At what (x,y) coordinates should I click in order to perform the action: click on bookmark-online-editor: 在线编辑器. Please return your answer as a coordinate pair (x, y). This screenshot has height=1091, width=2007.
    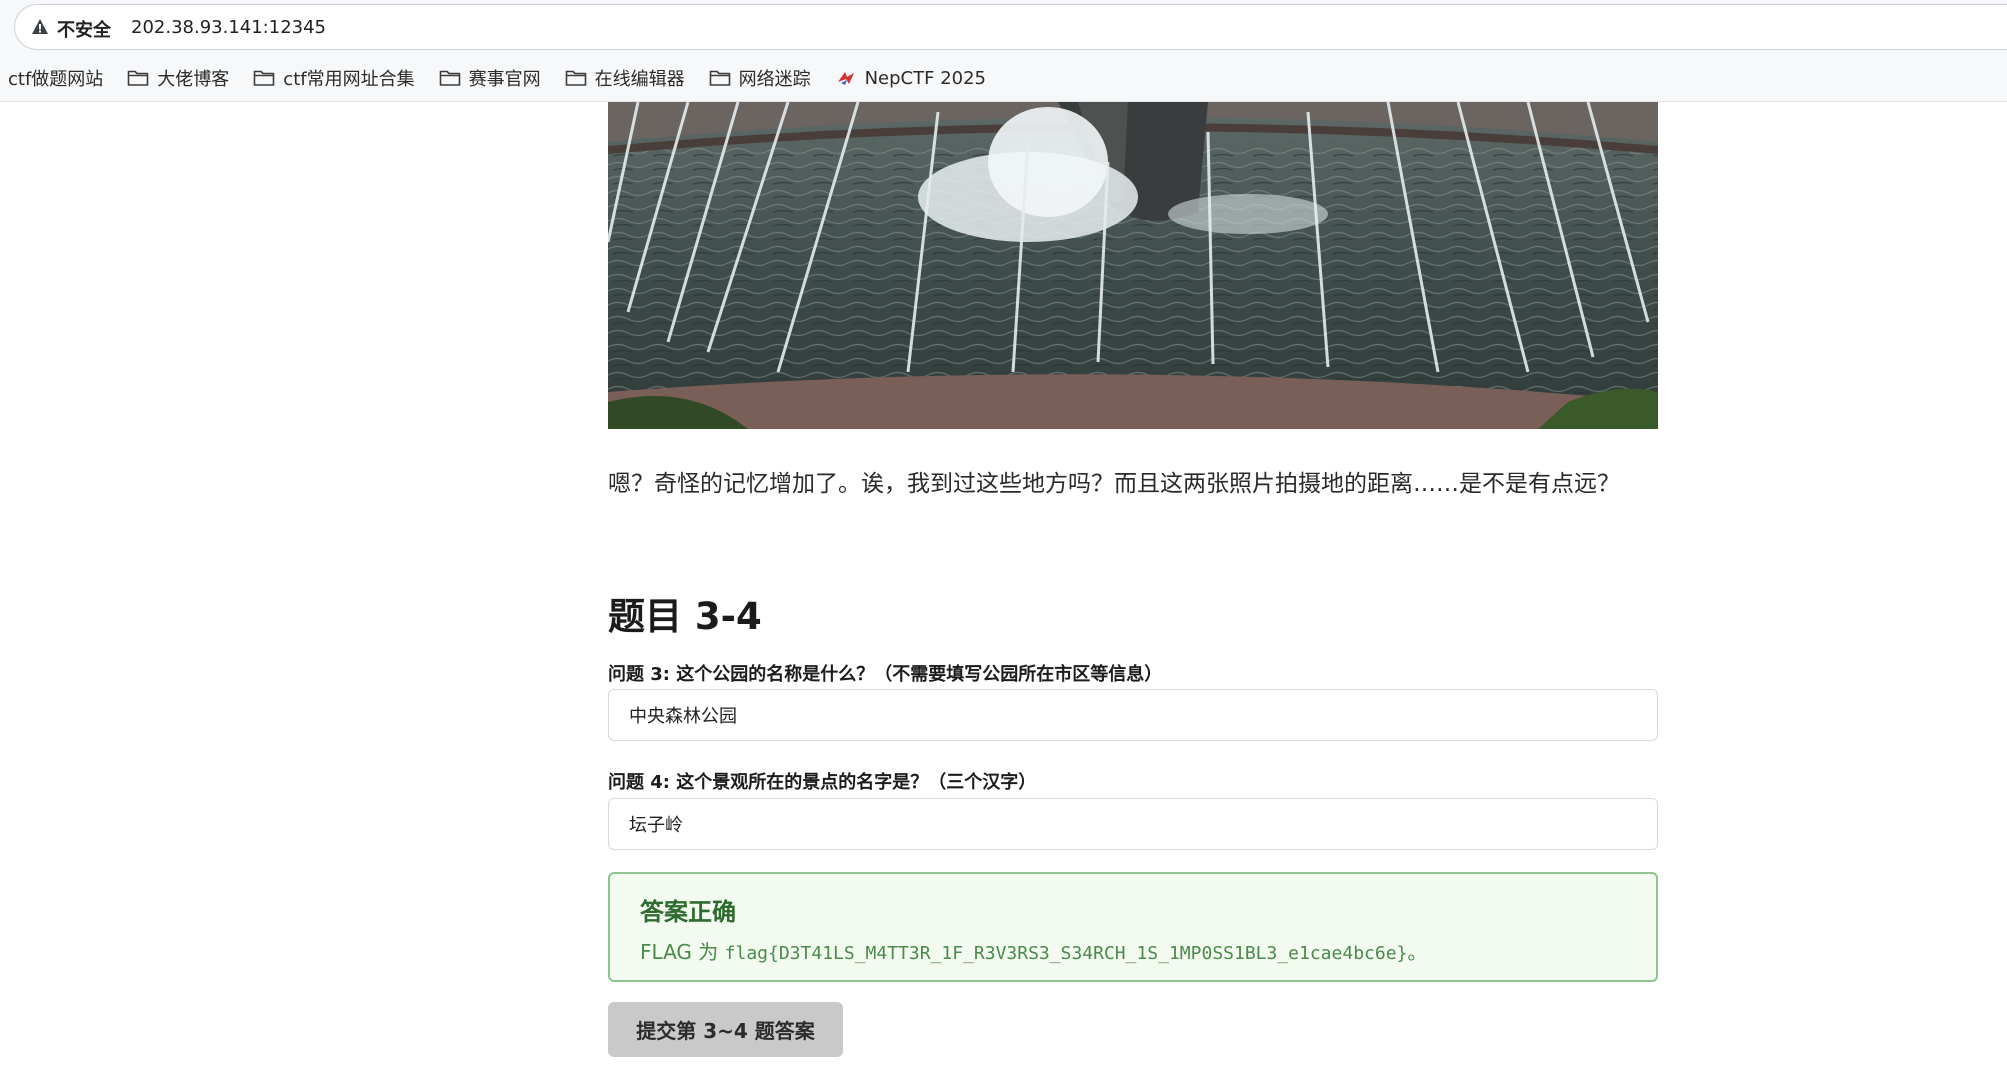
    Looking at the image, I should click on (625, 78).